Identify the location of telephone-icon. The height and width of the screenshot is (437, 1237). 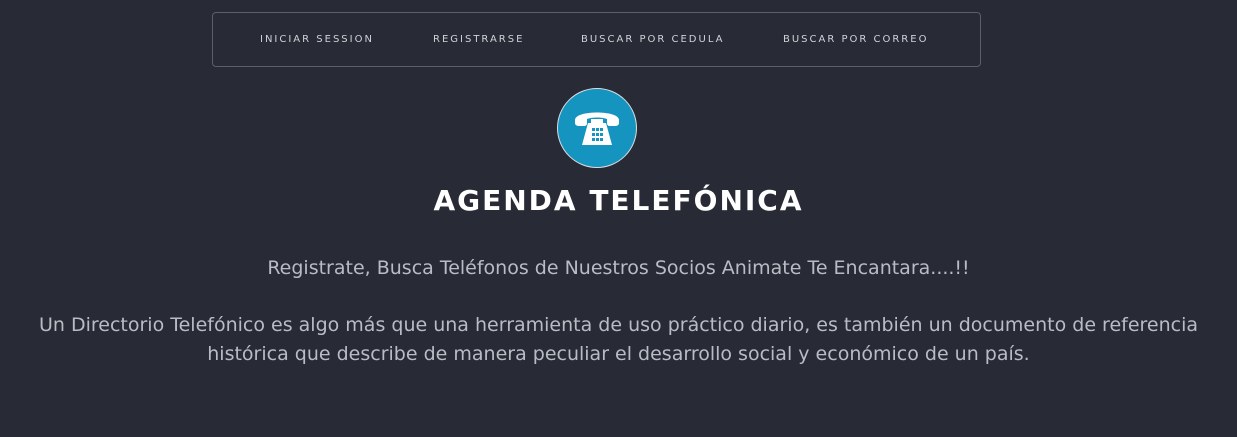
(597, 128).